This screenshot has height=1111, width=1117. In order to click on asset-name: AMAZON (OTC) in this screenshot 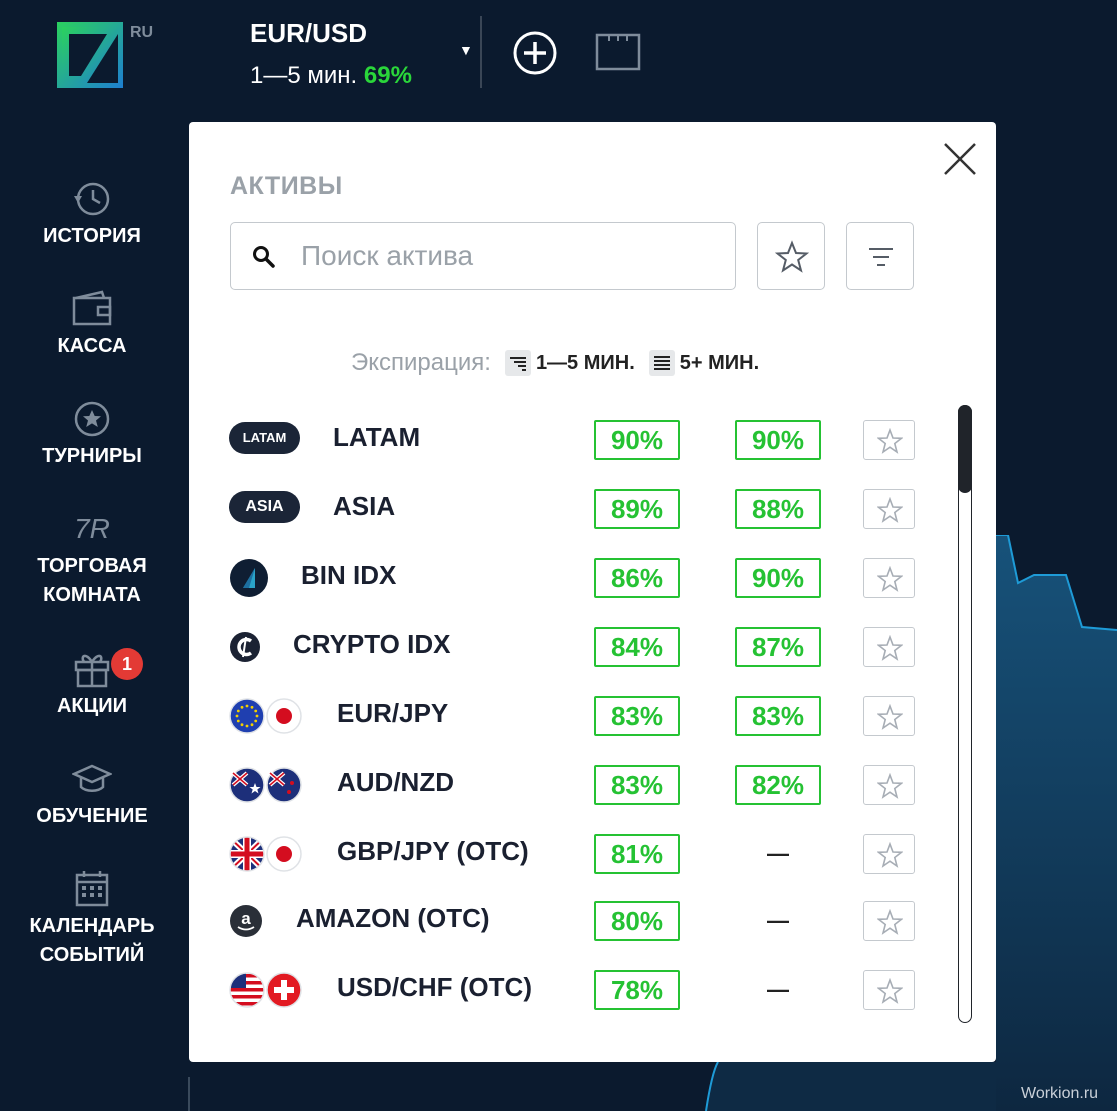, I will do `click(393, 918)`.